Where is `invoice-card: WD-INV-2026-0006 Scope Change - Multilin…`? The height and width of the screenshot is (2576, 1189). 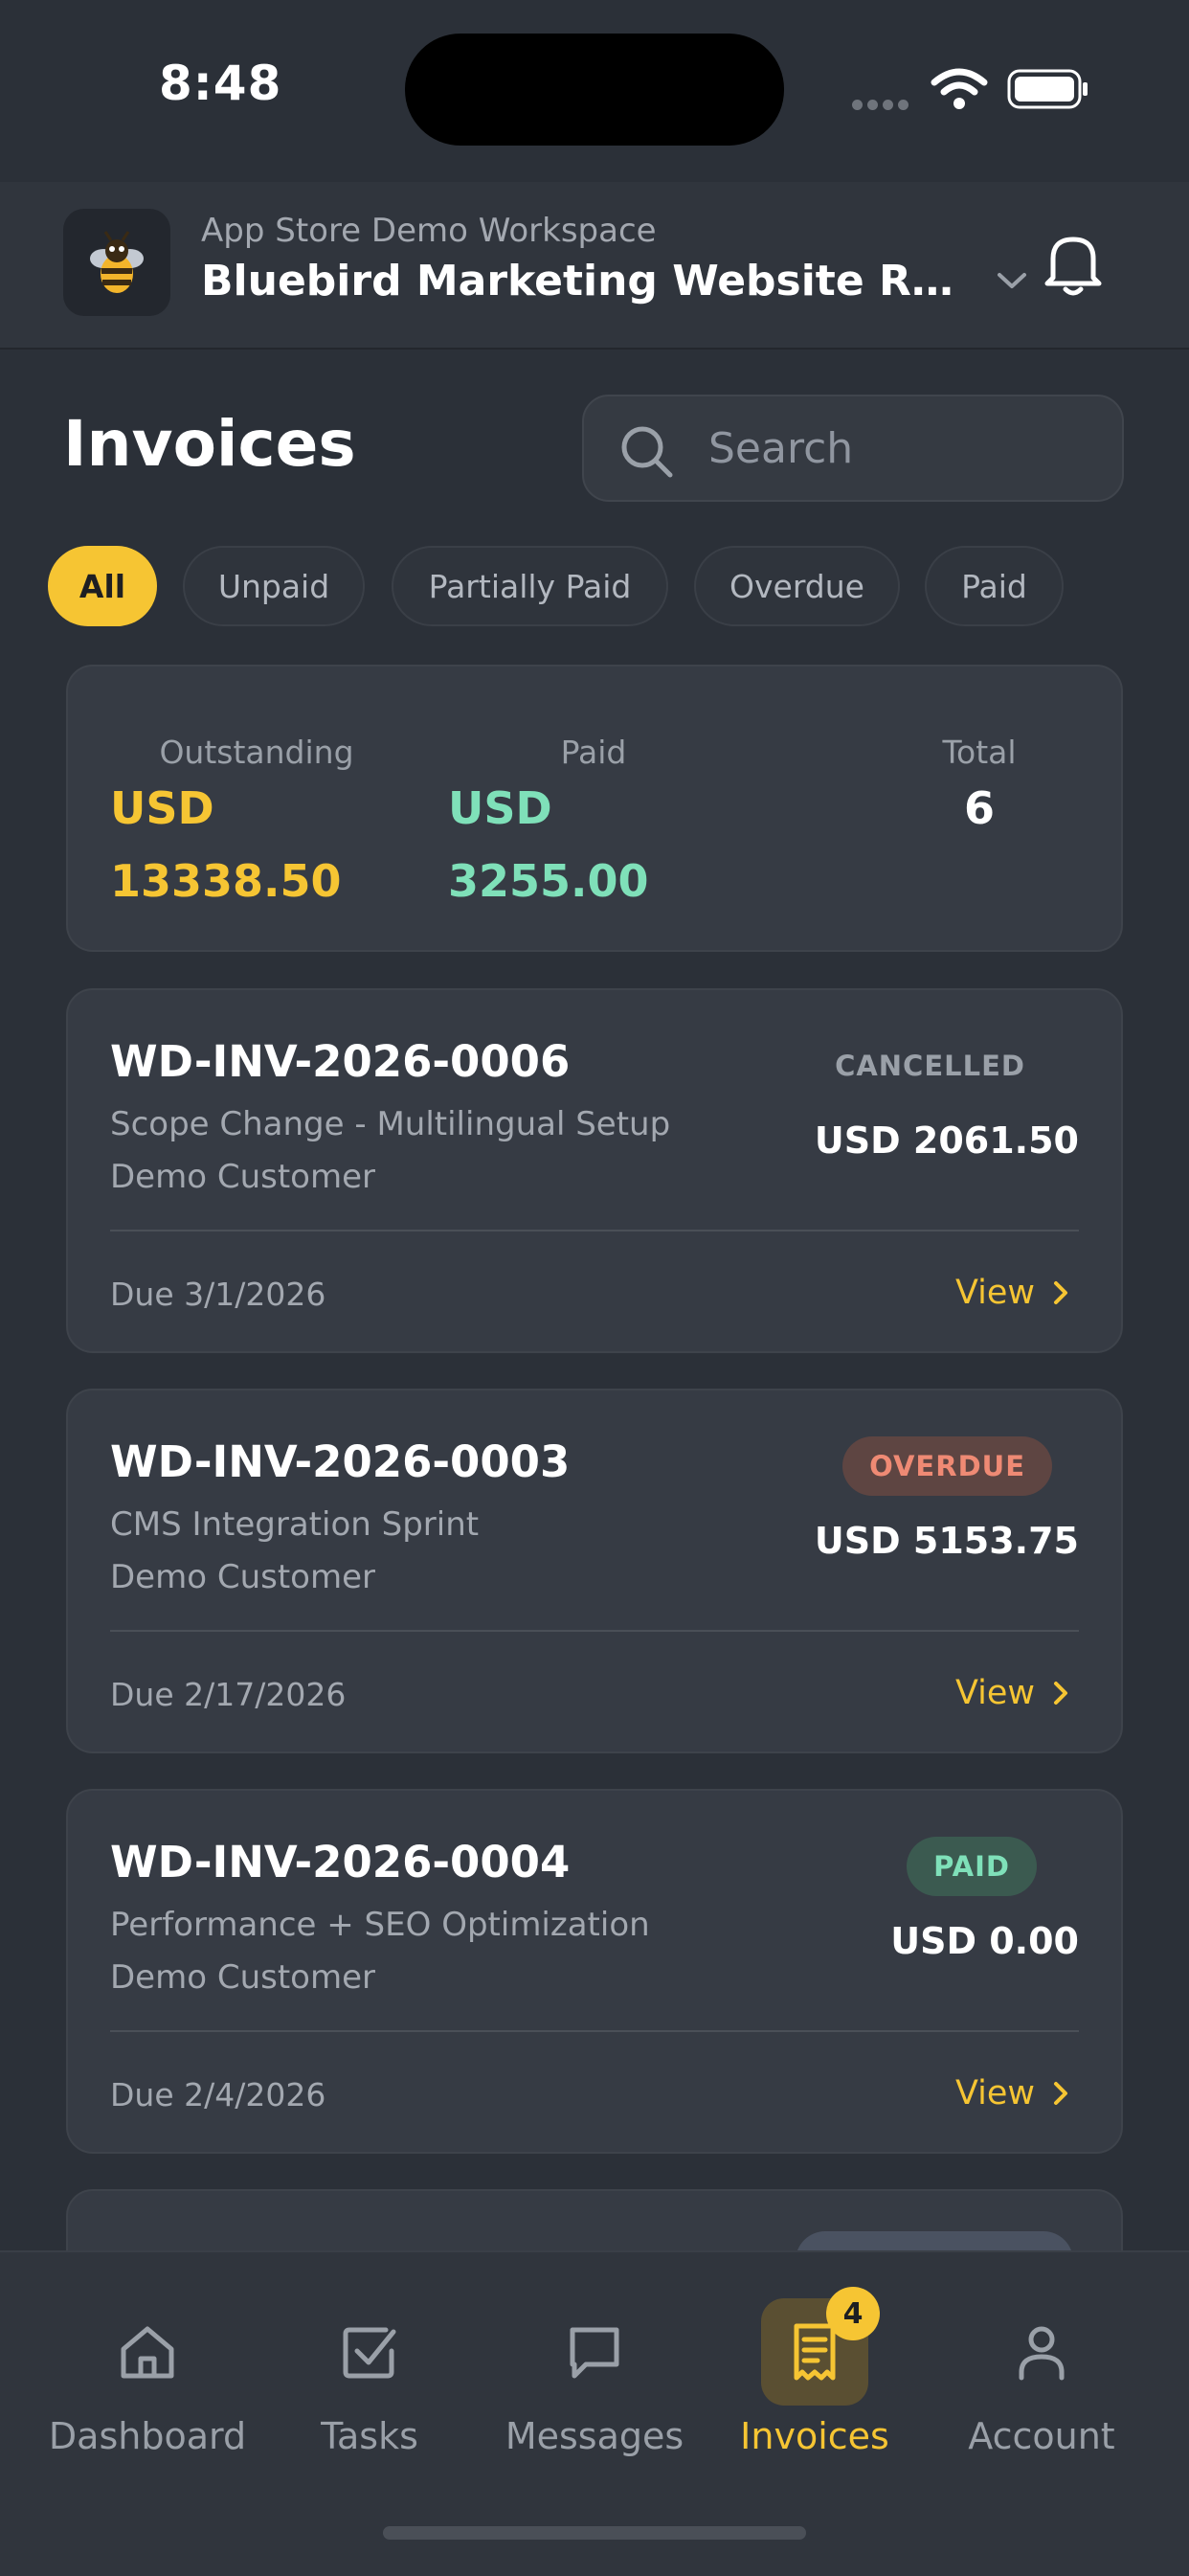
invoice-card: WD-INV-2026-0006 Scope Change - Multilin… is located at coordinates (594, 1170).